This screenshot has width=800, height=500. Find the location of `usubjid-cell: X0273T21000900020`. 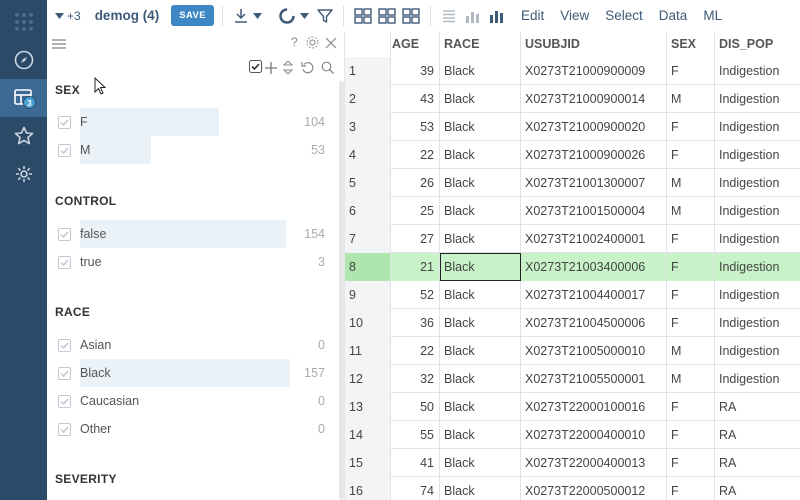

usubjid-cell: X0273T21000900020 is located at coordinates (594, 127).